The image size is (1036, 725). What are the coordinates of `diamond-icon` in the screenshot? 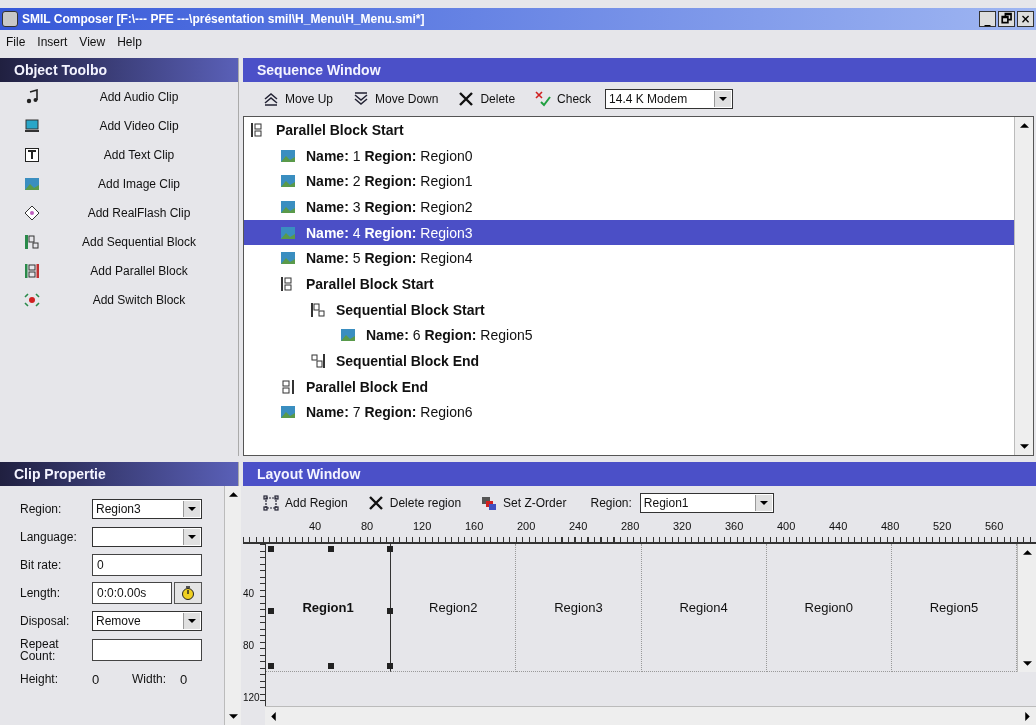 It's located at (32, 212).